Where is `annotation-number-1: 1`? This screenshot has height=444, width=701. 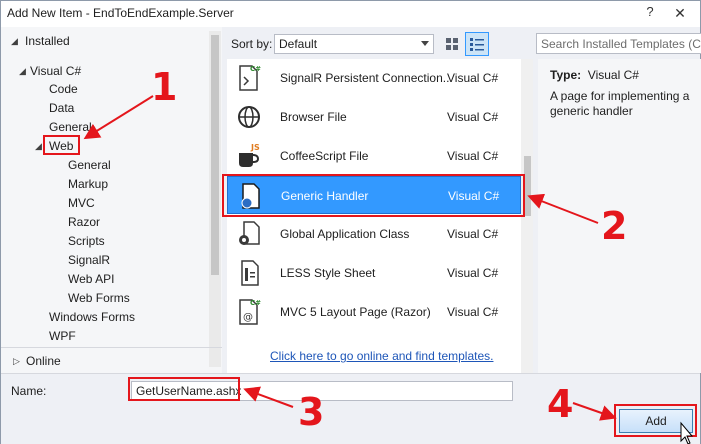
annotation-number-1: 1 is located at coordinates (164, 87).